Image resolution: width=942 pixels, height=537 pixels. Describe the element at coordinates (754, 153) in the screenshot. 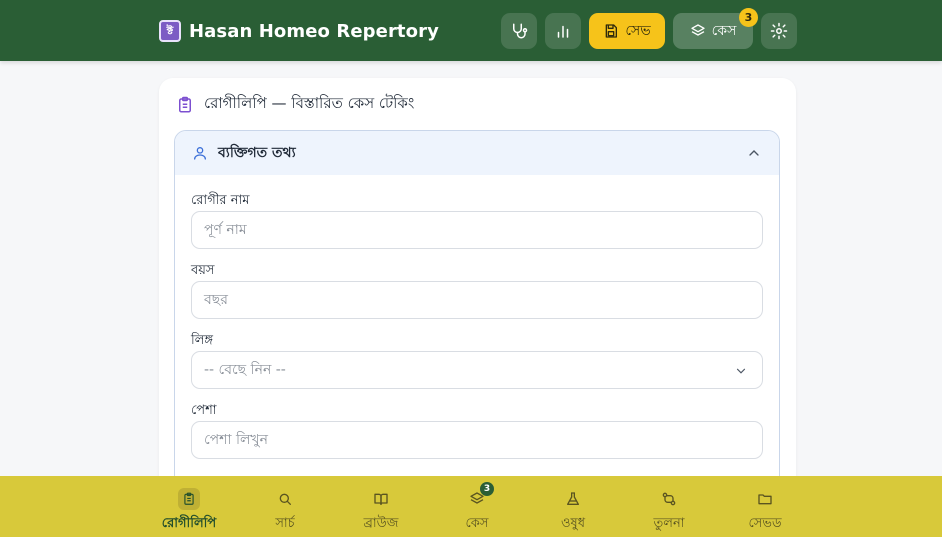

I see `chevron-up-icon` at that location.